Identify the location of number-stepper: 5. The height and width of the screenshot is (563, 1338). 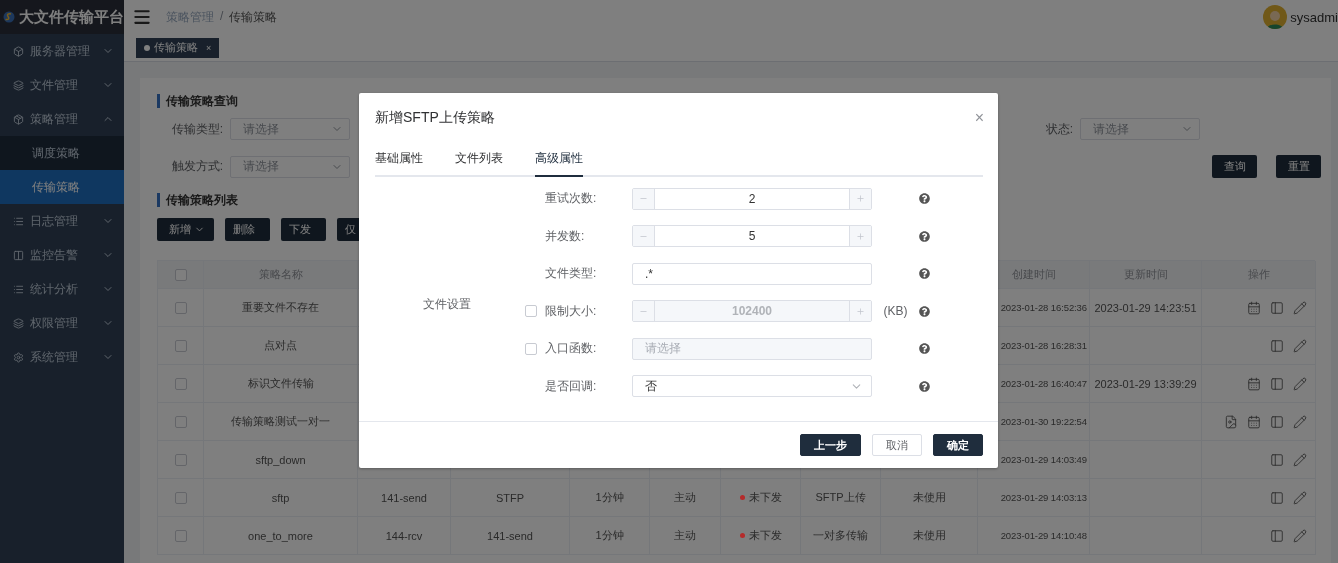
(752, 236).